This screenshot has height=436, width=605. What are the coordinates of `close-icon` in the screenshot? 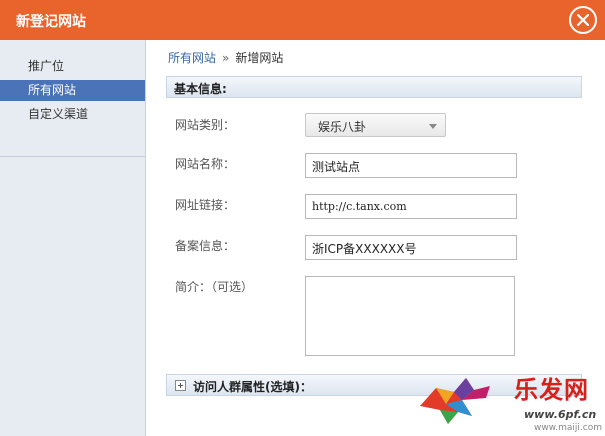 It's located at (583, 20).